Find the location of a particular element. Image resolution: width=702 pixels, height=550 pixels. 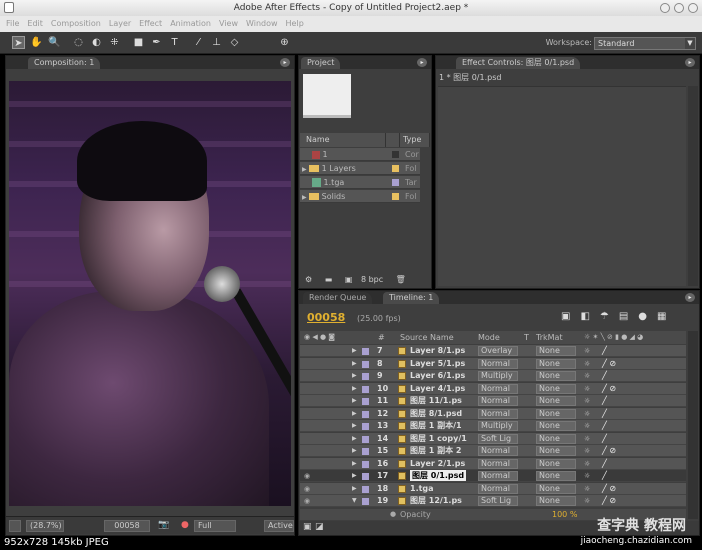

current-time: 00058 is located at coordinates (127, 526).